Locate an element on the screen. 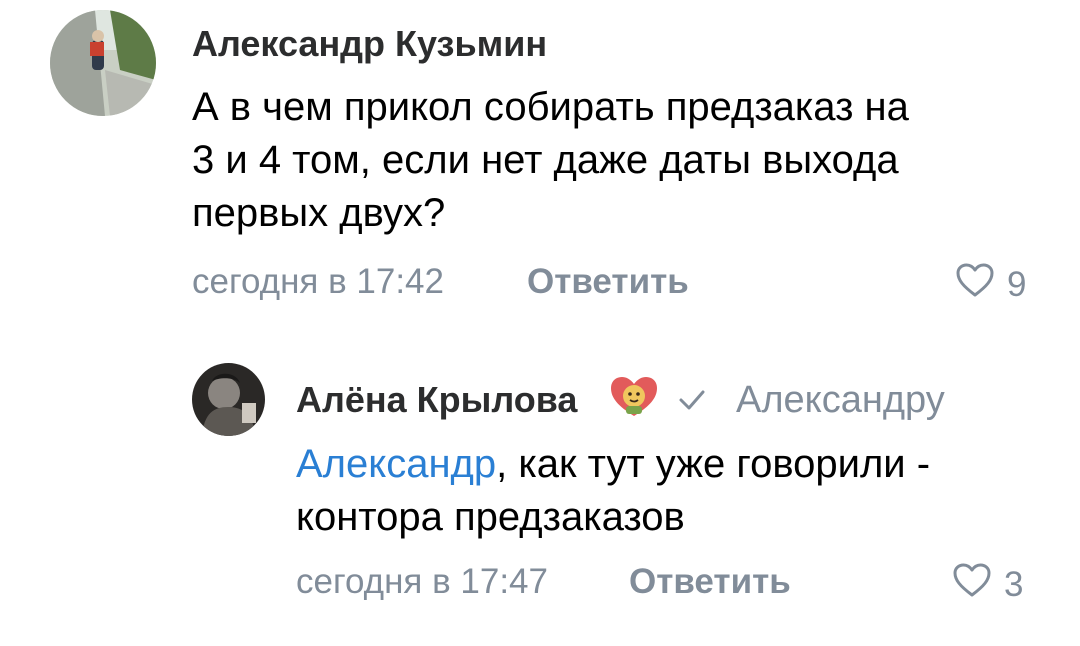 Image resolution: width=1080 pixels, height=646 pixels. reply-text-line: Александр, как тут уже говорили - is located at coordinates (613, 464).